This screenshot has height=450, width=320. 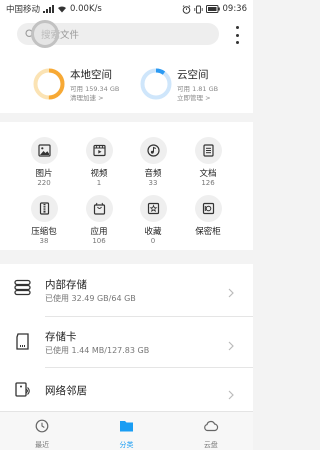 What do you see at coordinates (156, 84) in the screenshot?
I see `cloud-storage-ring-icon` at bounding box center [156, 84].